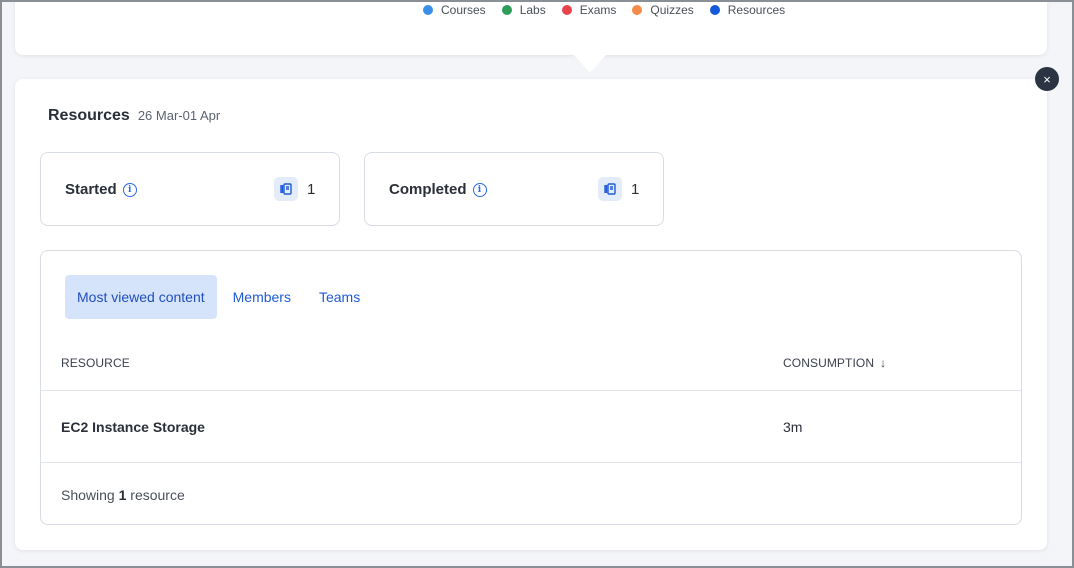  I want to click on popover-header: Resources 26 Mar-01 Apr, so click(134, 116).